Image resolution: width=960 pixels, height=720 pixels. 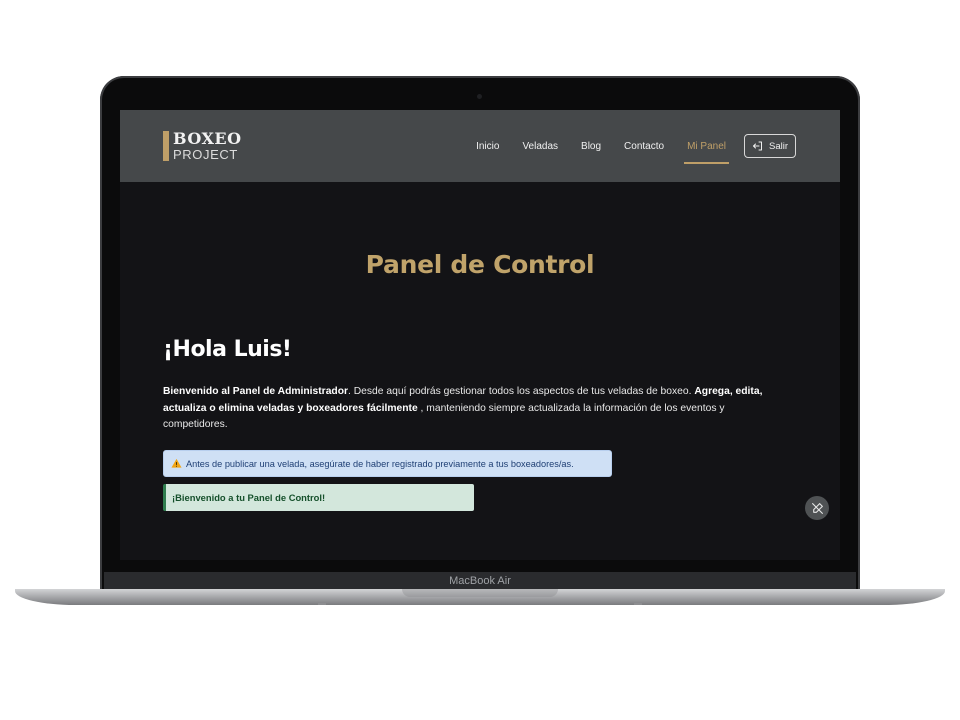 What do you see at coordinates (166, 146) in the screenshot?
I see `logo-accent-bar` at bounding box center [166, 146].